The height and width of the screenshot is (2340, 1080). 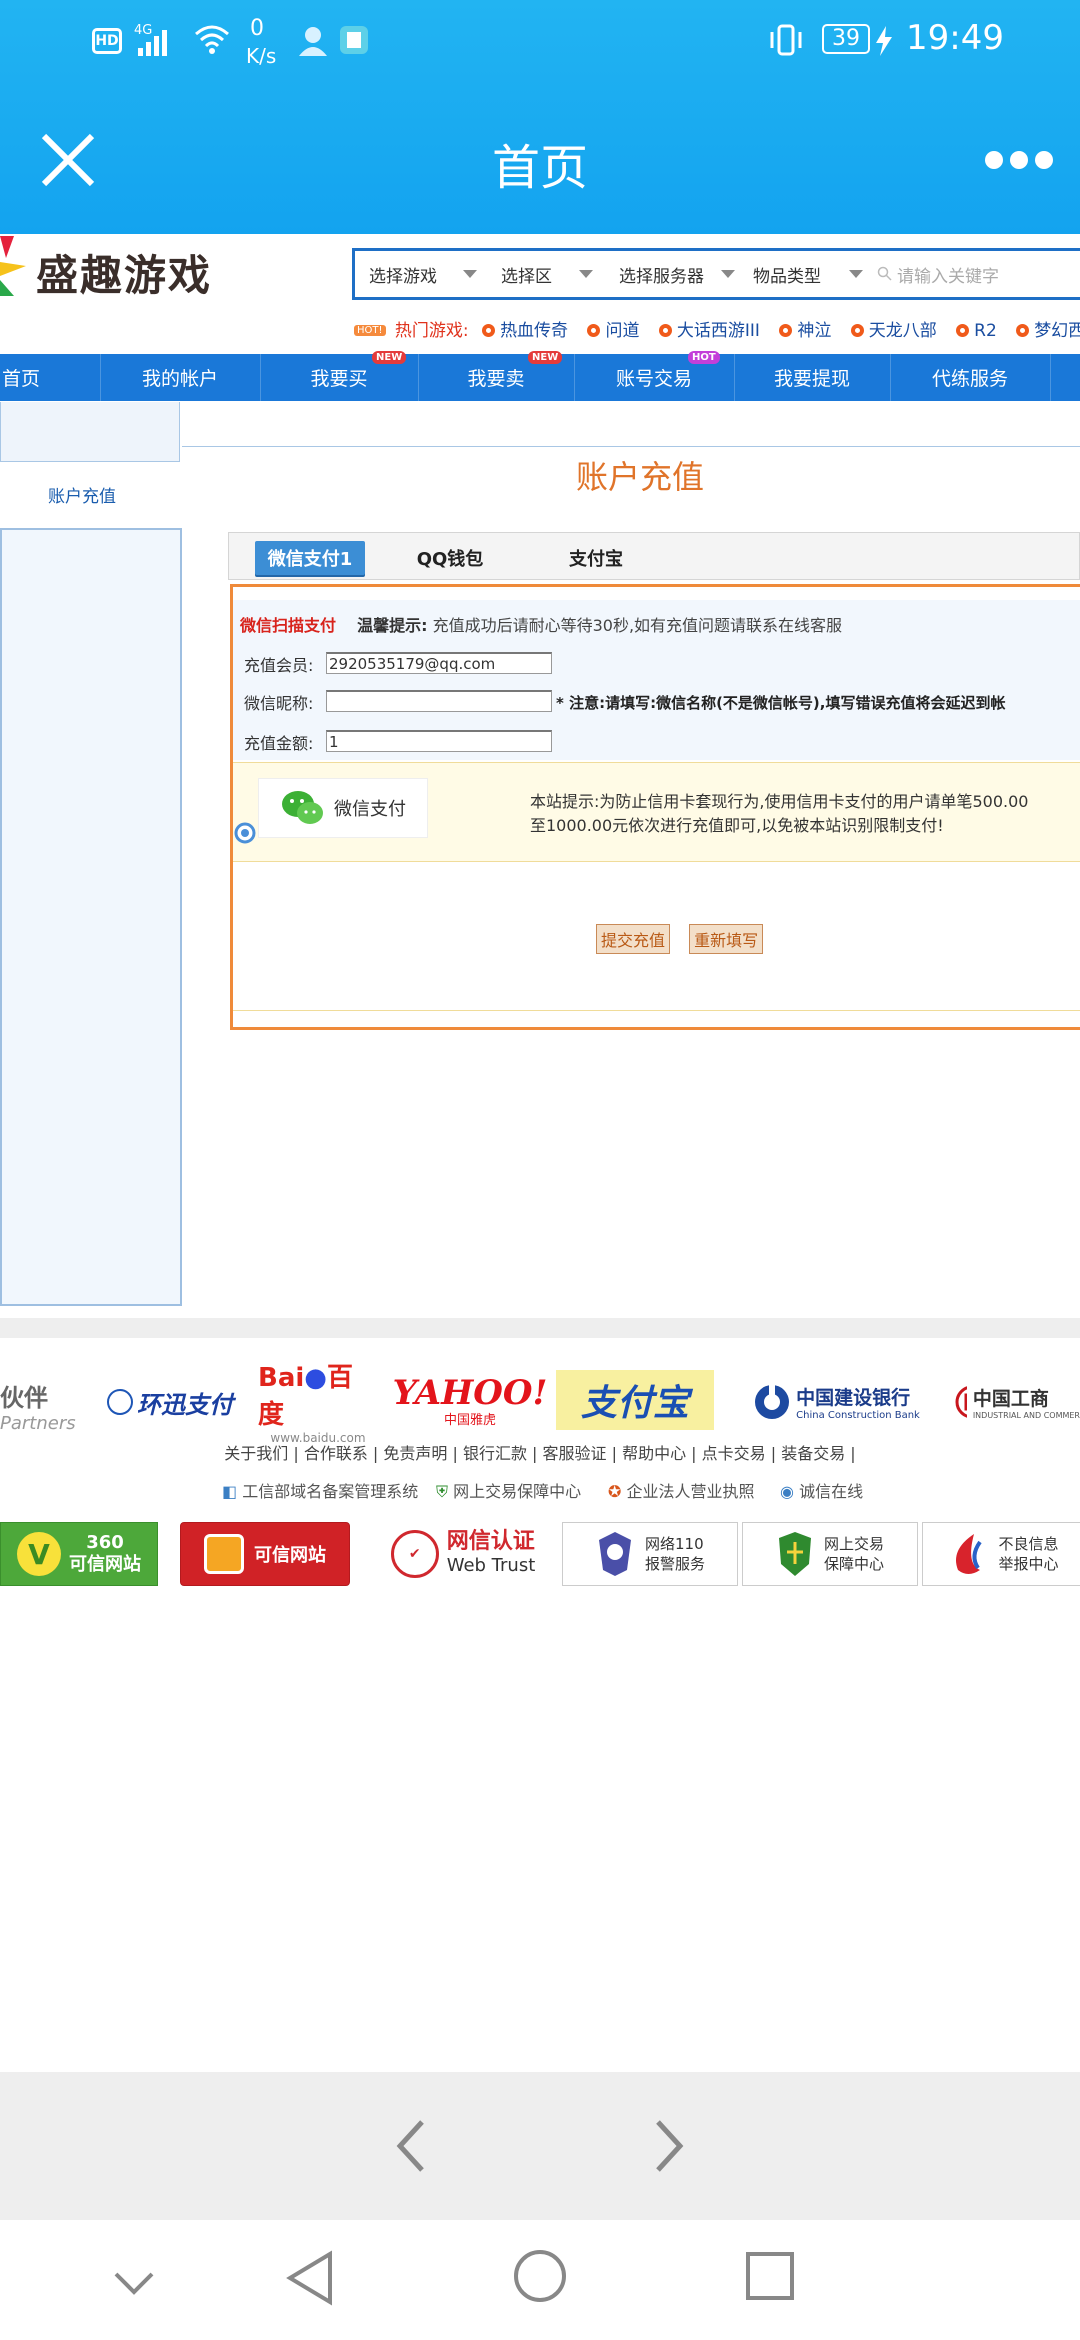 What do you see at coordinates (812, 377) in the screenshot?
I see `nav-withdraw: 我要提现` at bounding box center [812, 377].